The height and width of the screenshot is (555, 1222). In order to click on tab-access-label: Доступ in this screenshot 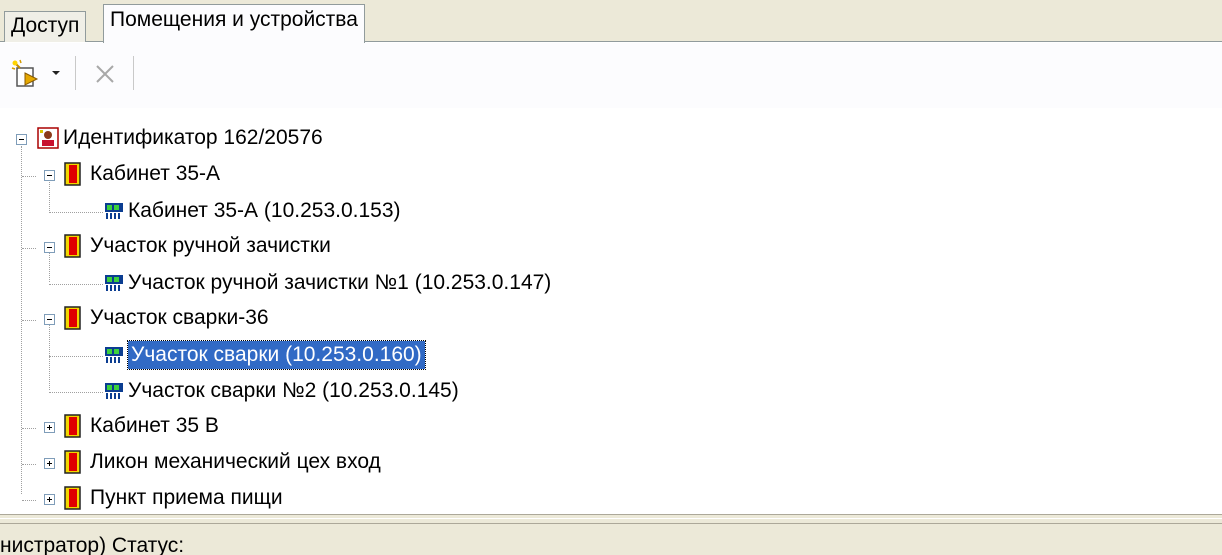, I will do `click(45, 25)`.